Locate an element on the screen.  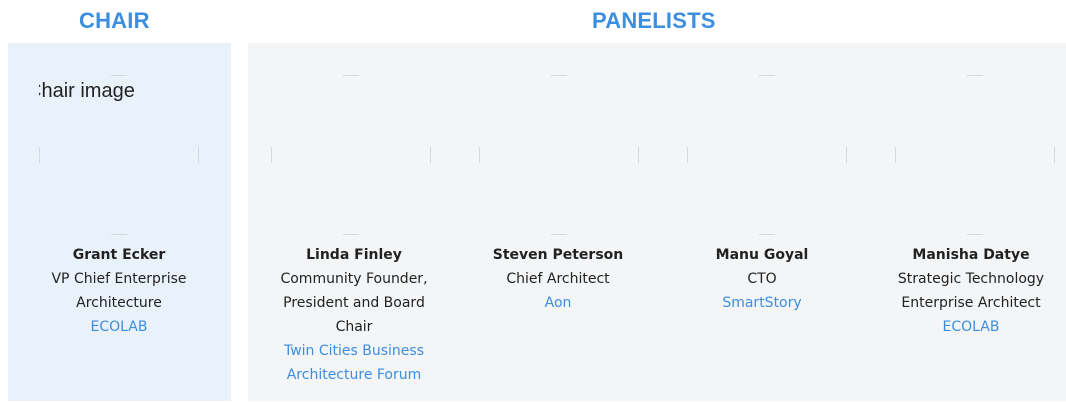
chair-title: VP Chief Enterprise Architecture is located at coordinates (119, 291).